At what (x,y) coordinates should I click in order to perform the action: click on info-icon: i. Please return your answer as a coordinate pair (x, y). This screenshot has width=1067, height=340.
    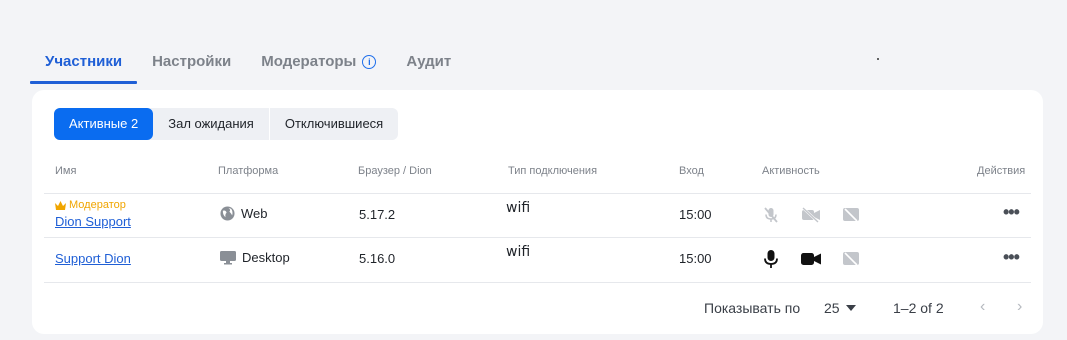
    Looking at the image, I should click on (369, 62).